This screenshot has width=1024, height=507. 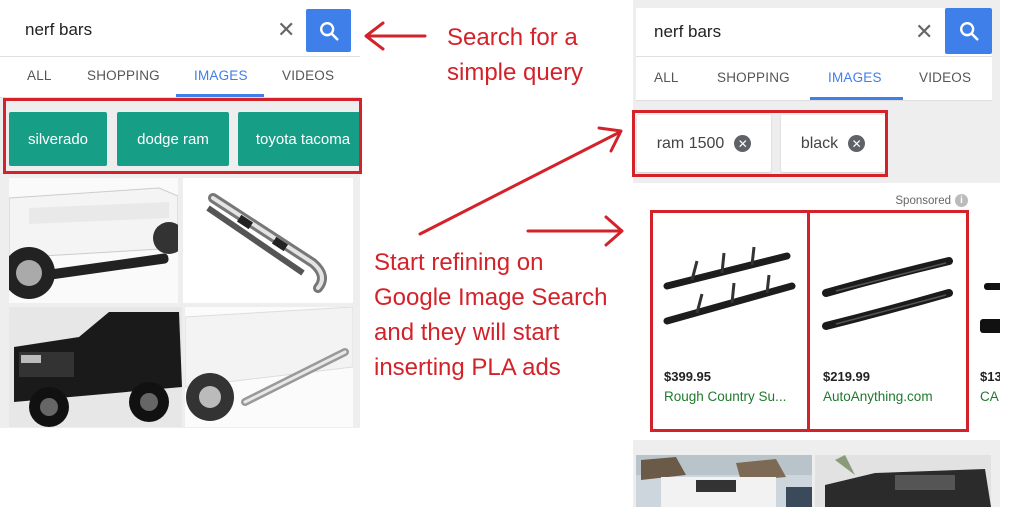 I want to click on pla-ad-card: $13 CA, so click(x=985, y=321).